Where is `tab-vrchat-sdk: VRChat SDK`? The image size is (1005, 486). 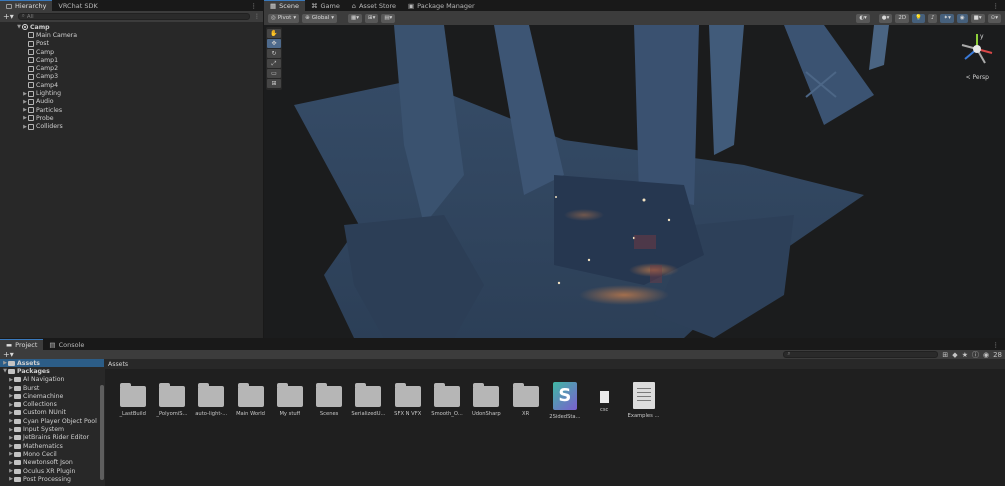
tab-vrchat-sdk: VRChat SDK is located at coordinates (77, 5).